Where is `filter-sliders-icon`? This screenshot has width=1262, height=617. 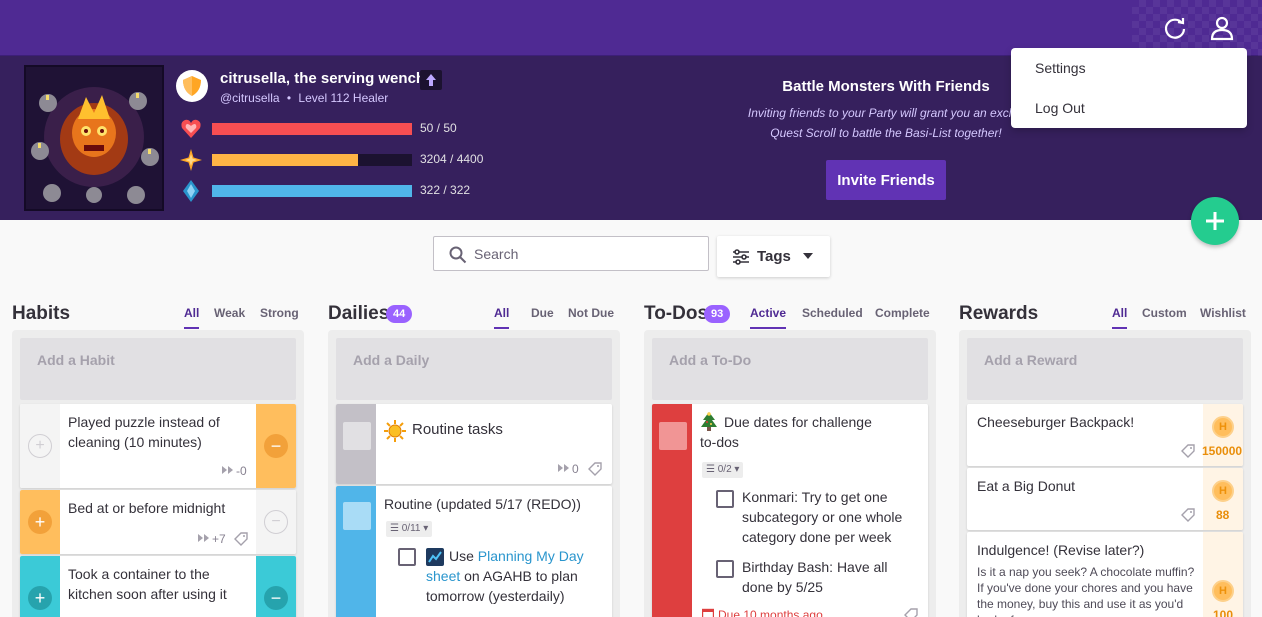
filter-sliders-icon is located at coordinates (741, 257).